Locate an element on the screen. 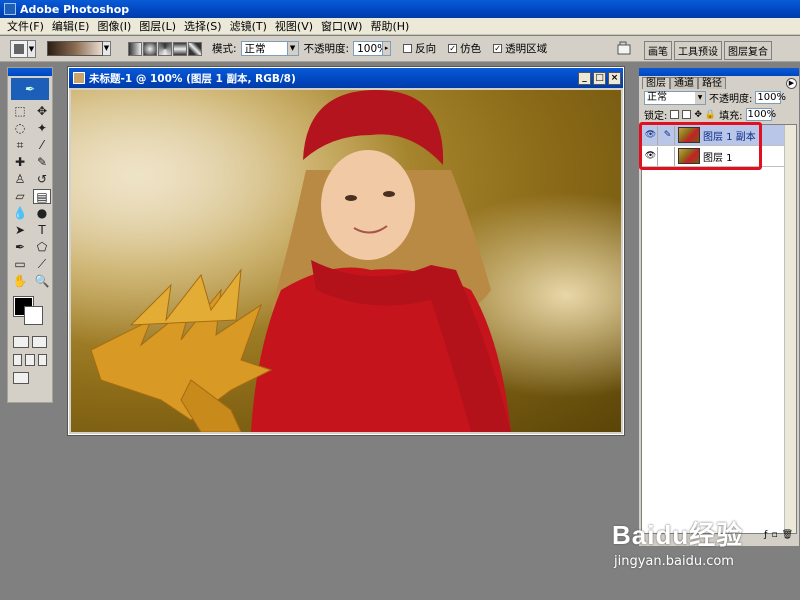 The width and height of the screenshot is (800, 600). background-color-swatch is located at coordinates (33, 315).